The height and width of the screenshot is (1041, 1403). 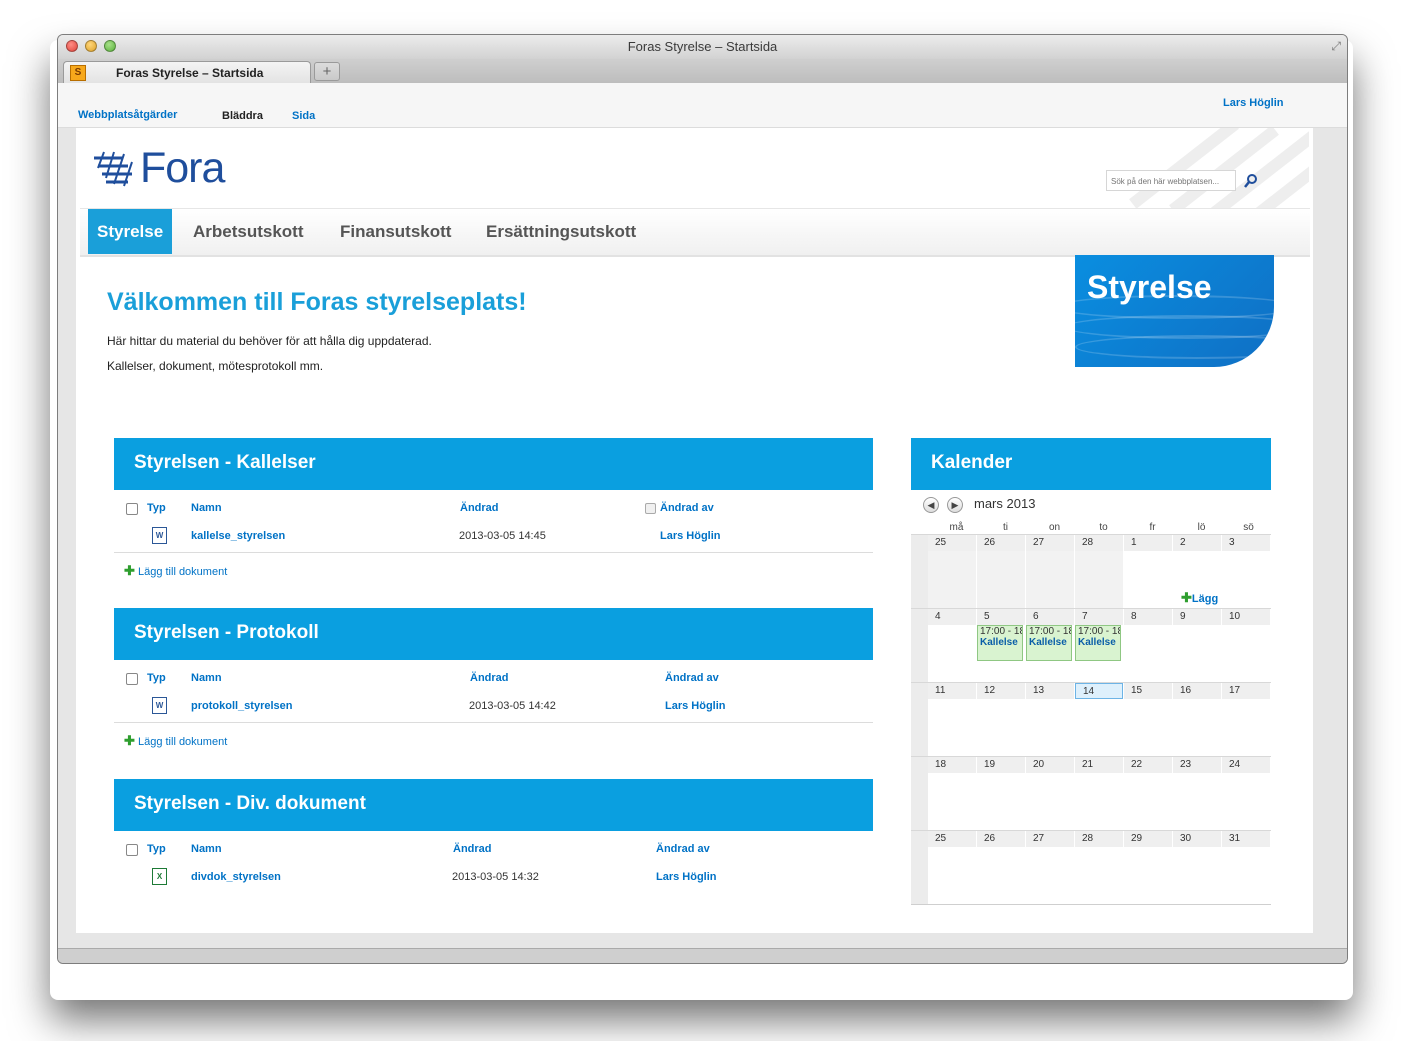 What do you see at coordinates (1246, 617) in the screenshot?
I see `calendar-day-number: 10` at bounding box center [1246, 617].